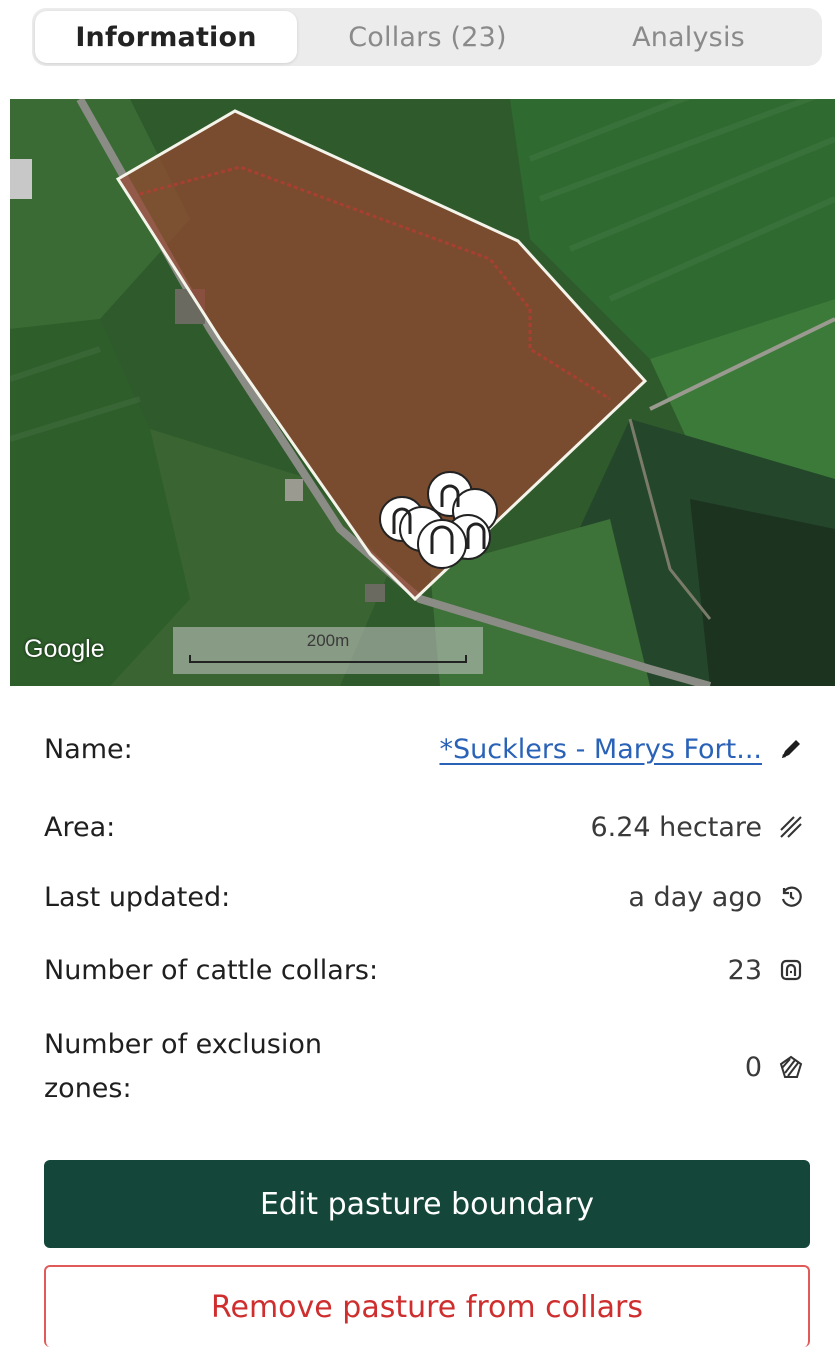 Image resolution: width=835 pixels, height=1347 pixels. Describe the element at coordinates (328, 640) in the screenshot. I see `scale-label: 200m` at that location.